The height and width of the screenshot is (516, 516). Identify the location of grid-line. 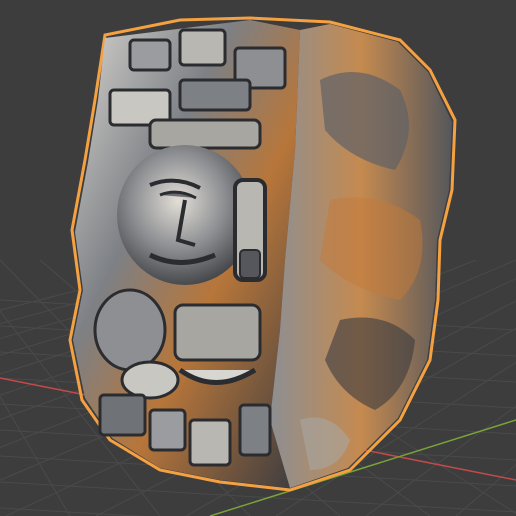
(73, 511).